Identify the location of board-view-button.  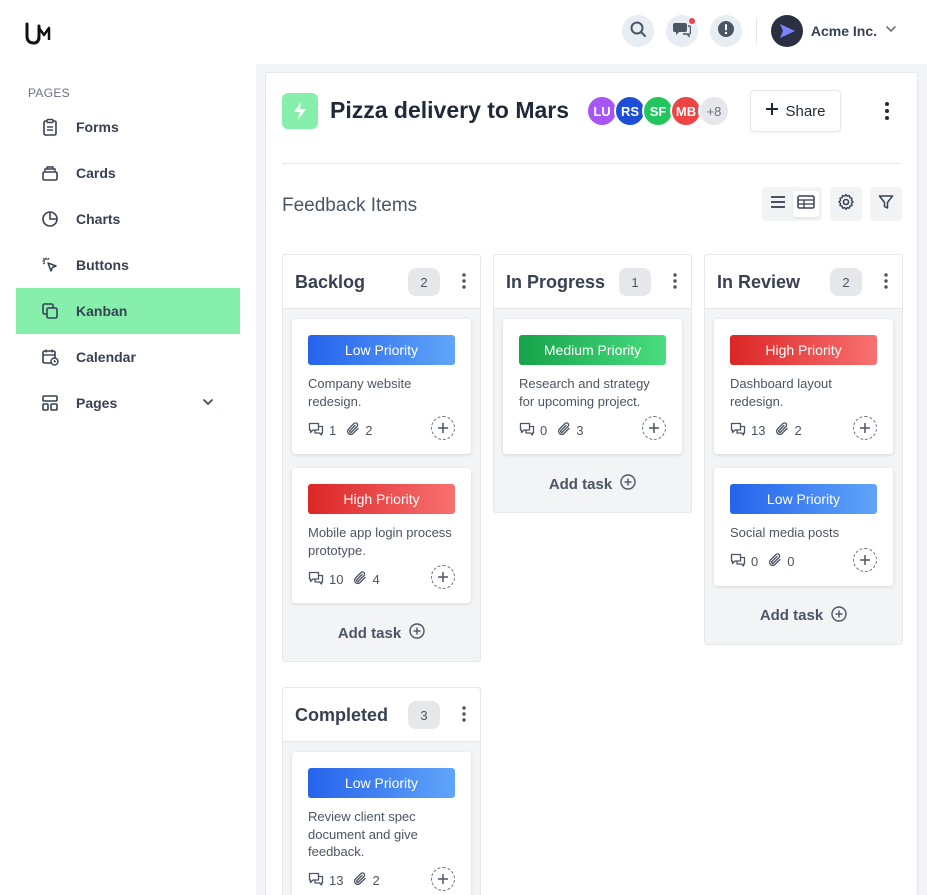
(806, 204).